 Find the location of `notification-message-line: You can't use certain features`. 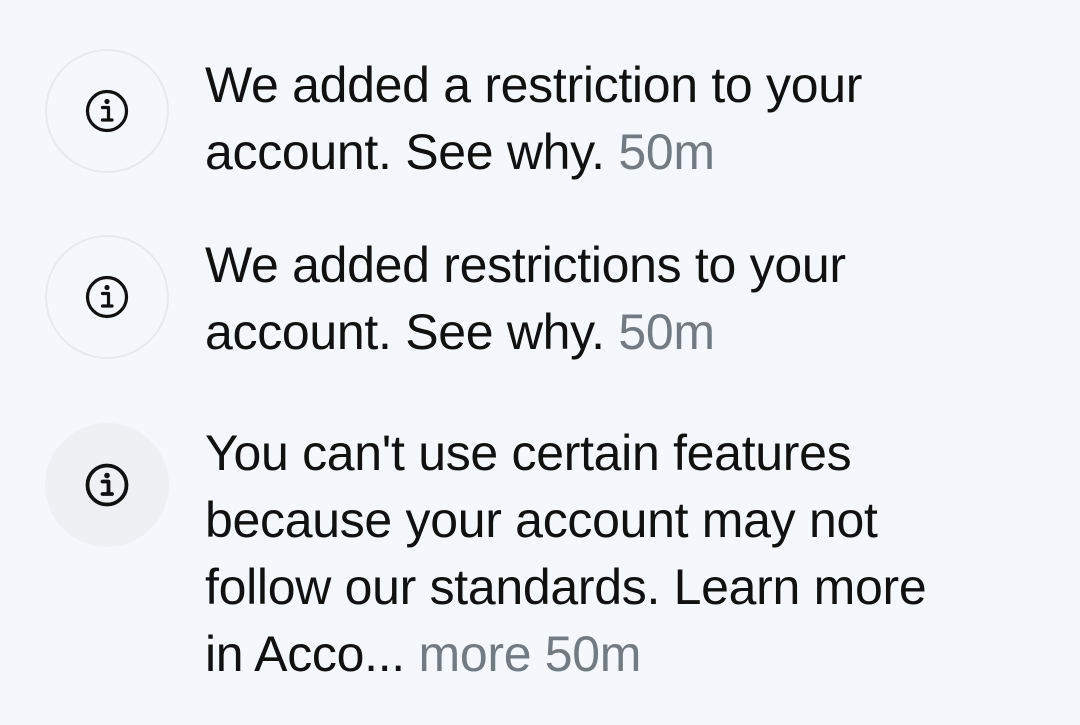

notification-message-line: You can't use certain features is located at coordinates (528, 453).